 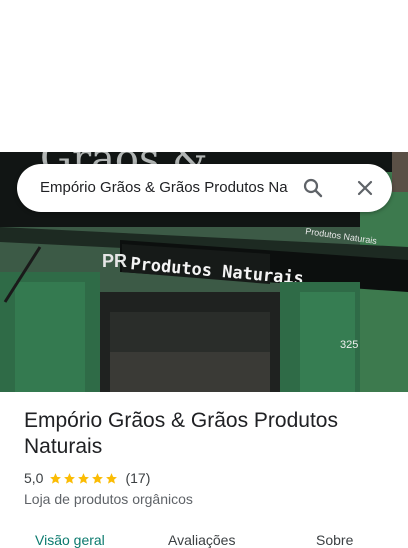 I want to click on search-input: Empório Grãos & Grãos Produtos Naturais, so click(x=164, y=188).